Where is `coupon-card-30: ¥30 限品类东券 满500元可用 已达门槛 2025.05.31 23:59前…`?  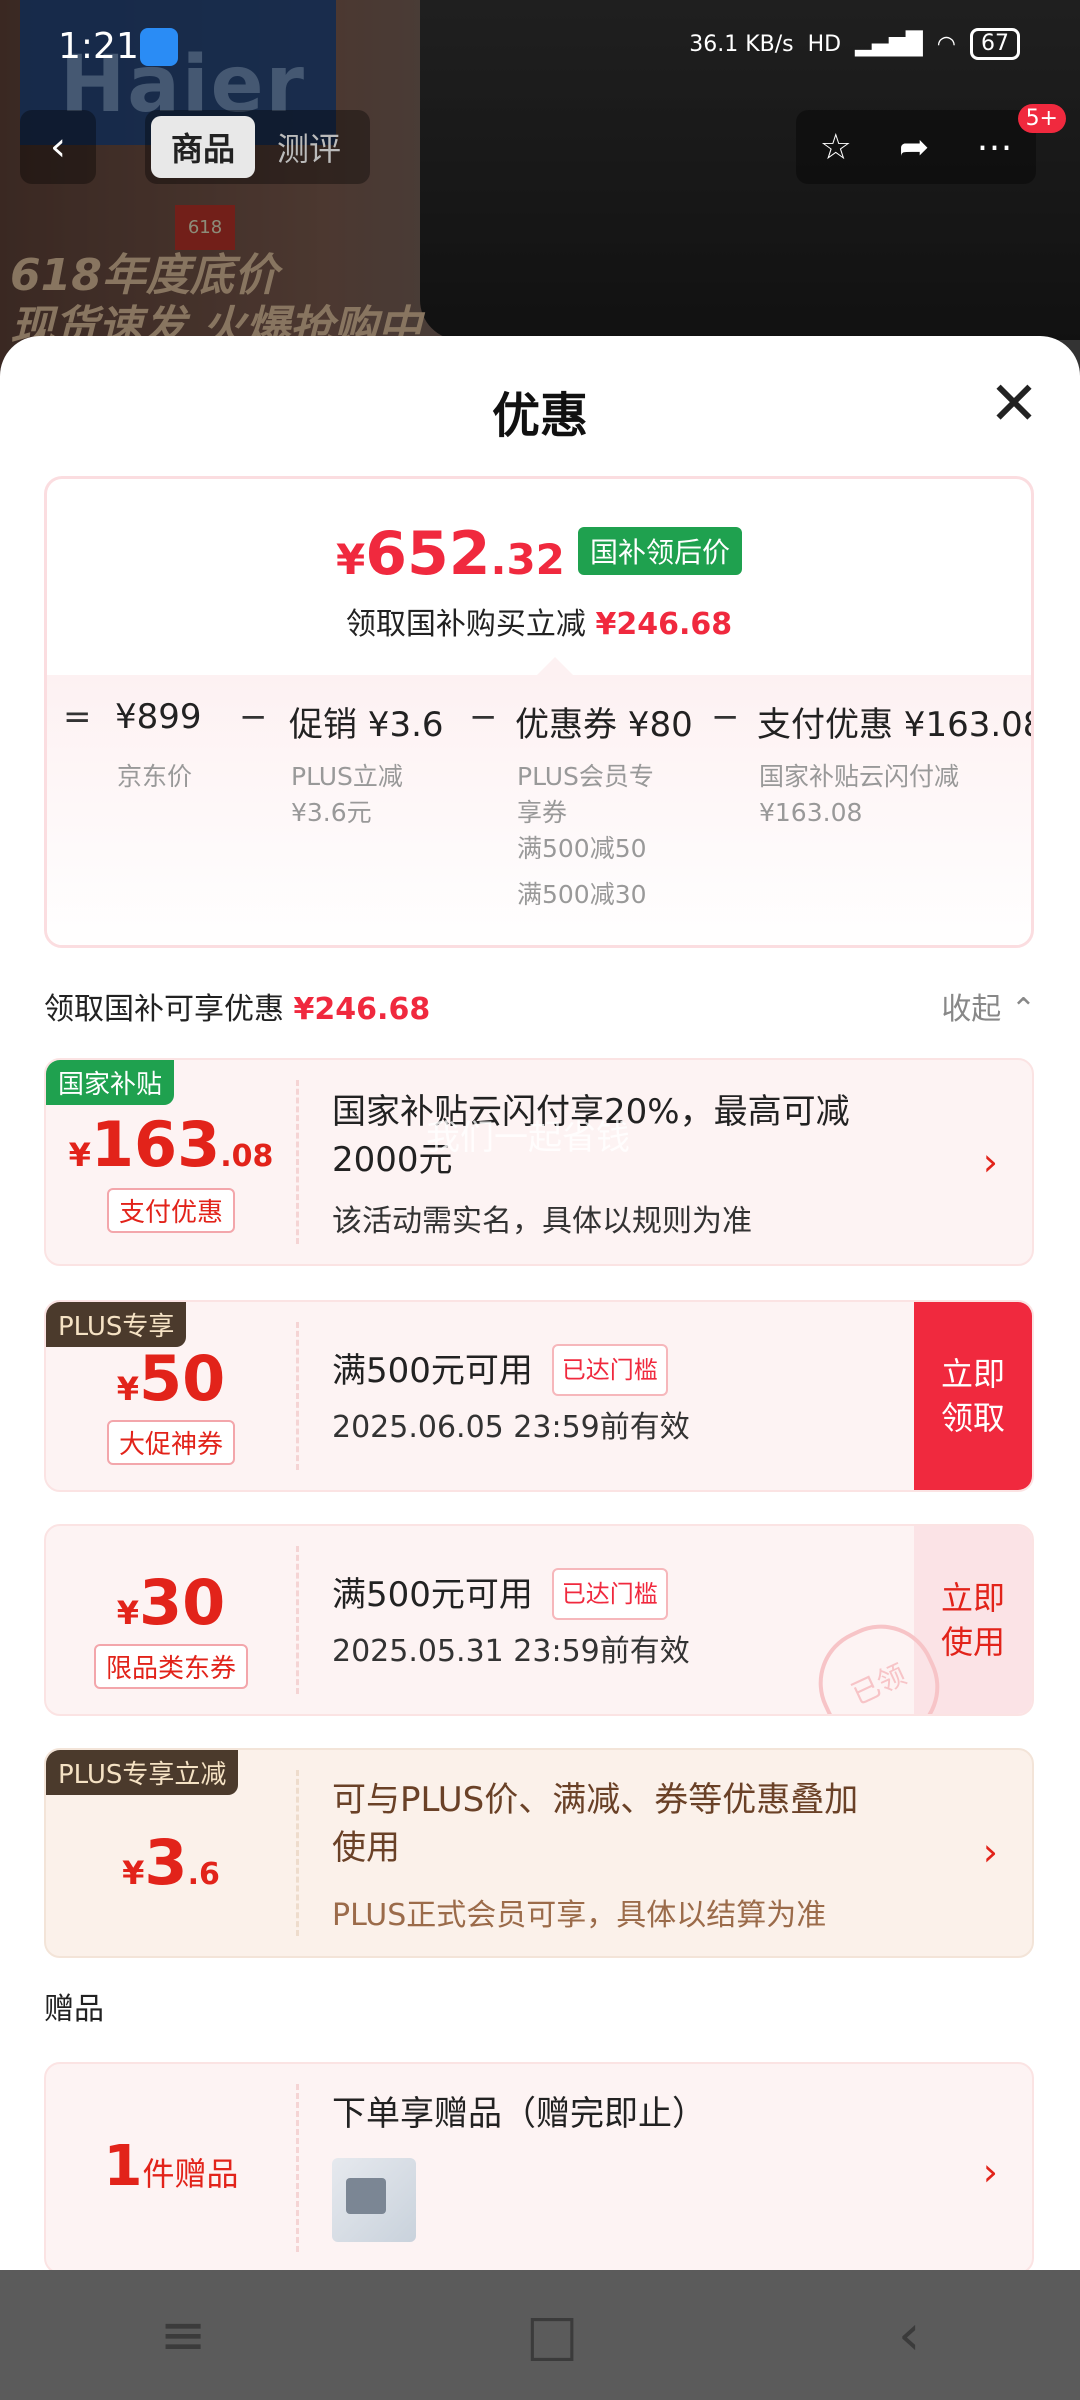 coupon-card-30: ¥30 限品类东券 满500元可用 已达门槛 2025.05.31 23:59前… is located at coordinates (539, 1620).